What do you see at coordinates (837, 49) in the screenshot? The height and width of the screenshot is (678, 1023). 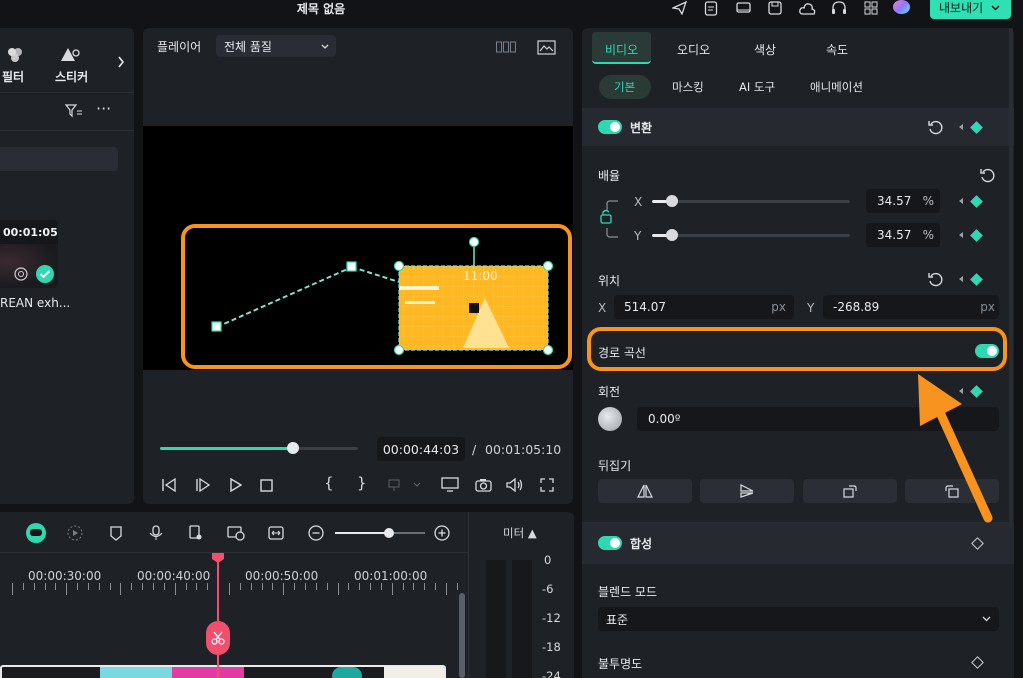 I see `tab-speed: 속도` at bounding box center [837, 49].